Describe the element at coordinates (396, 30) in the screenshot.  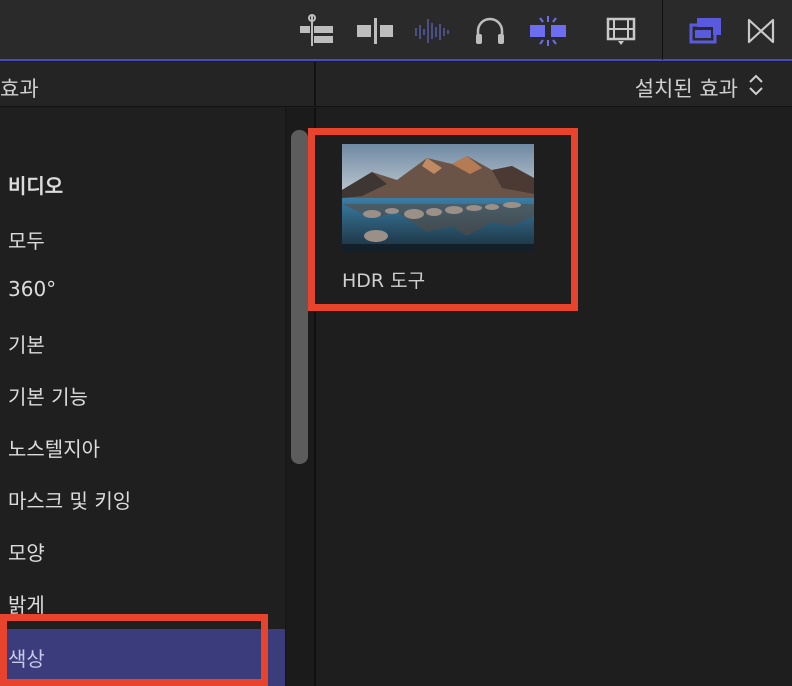
I see `toolbar` at that location.